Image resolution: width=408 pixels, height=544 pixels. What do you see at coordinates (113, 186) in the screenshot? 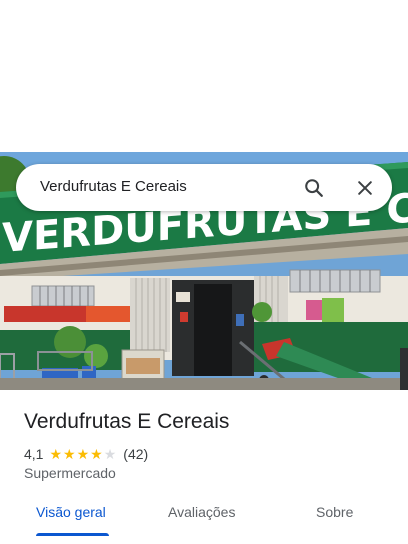
I see `search-query-text: Verdufrutas E Cereais` at bounding box center [113, 186].